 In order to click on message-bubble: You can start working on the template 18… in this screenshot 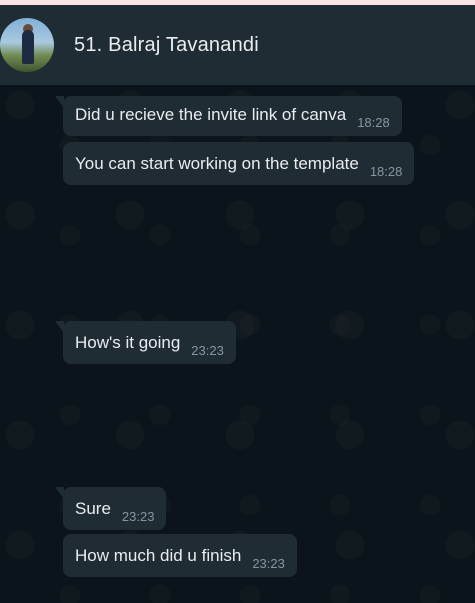, I will do `click(239, 163)`.